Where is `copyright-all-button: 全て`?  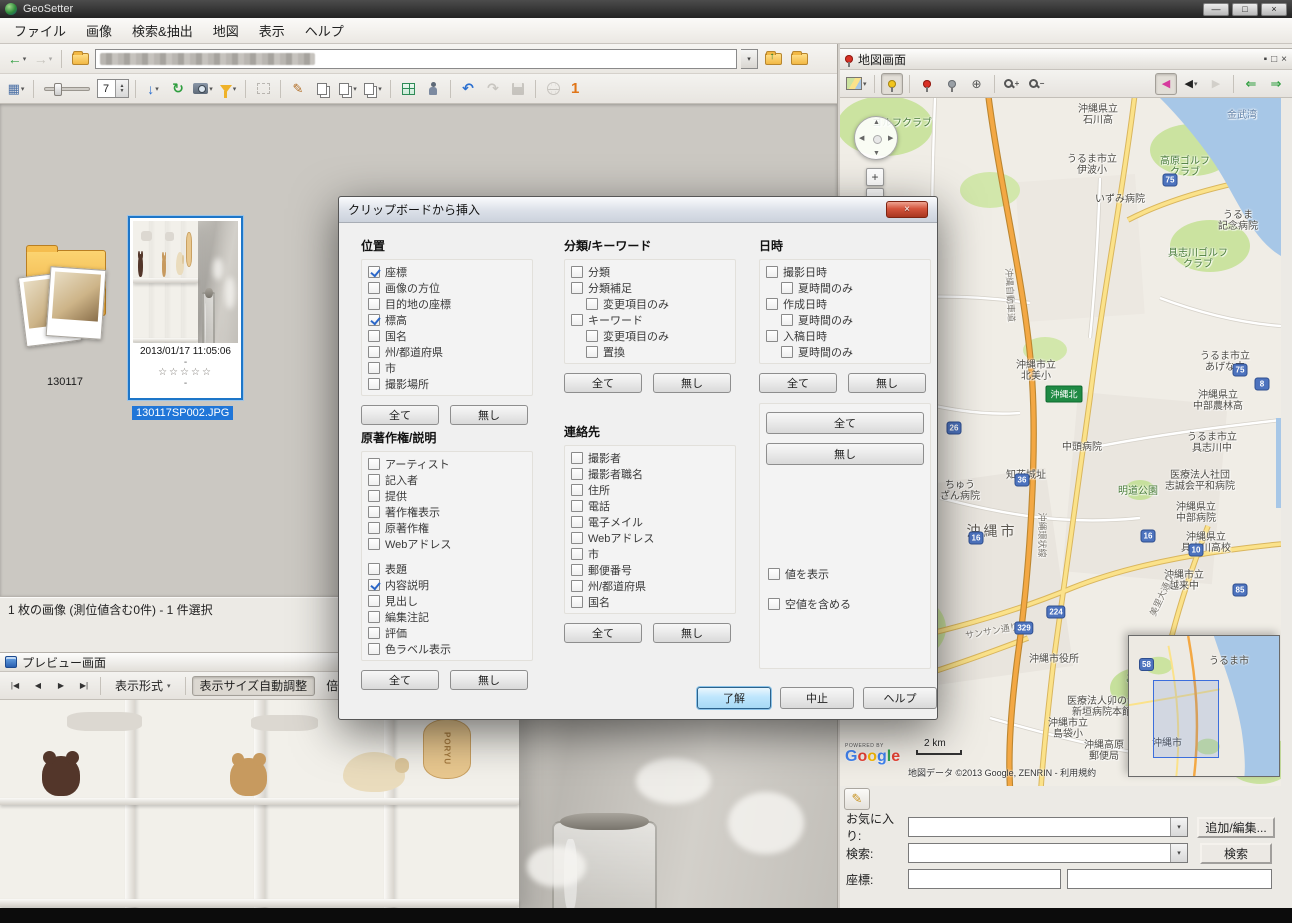
copyright-all-button: 全て is located at coordinates (400, 680).